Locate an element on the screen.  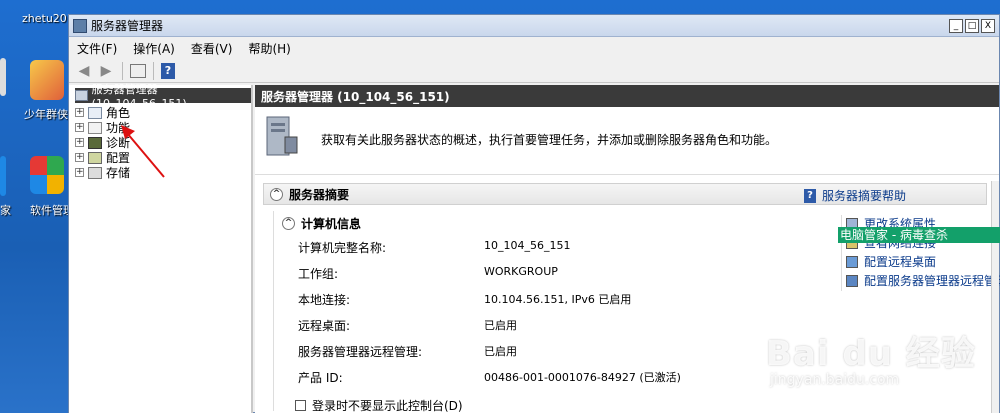
toolbar-separator is located at coordinates (122, 70).